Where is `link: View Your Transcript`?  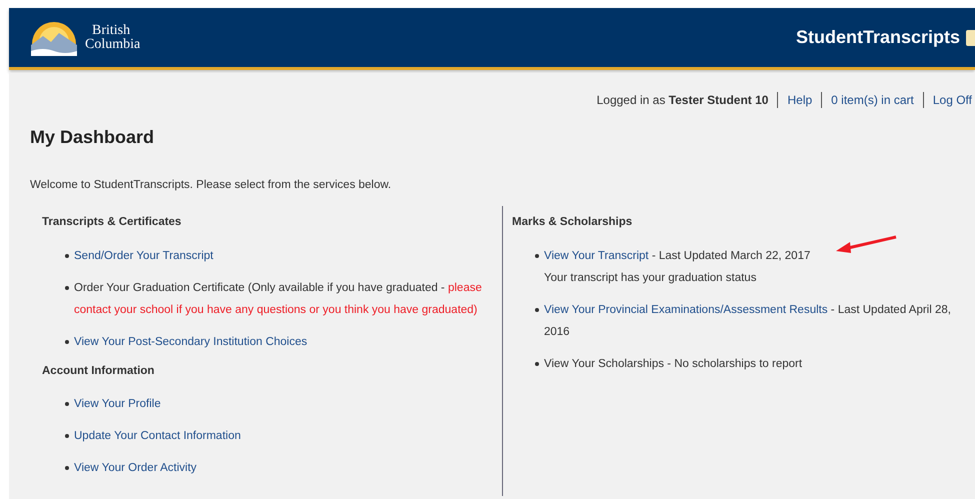
link: View Your Transcript is located at coordinates (596, 256).